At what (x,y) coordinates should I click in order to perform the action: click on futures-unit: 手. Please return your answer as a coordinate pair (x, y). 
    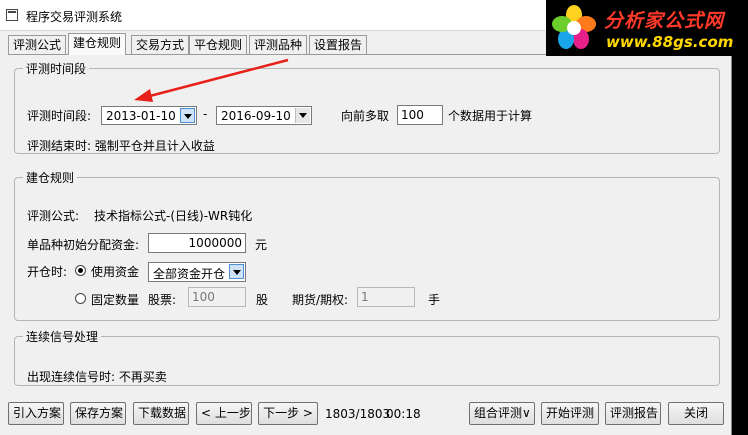
    Looking at the image, I should click on (434, 300).